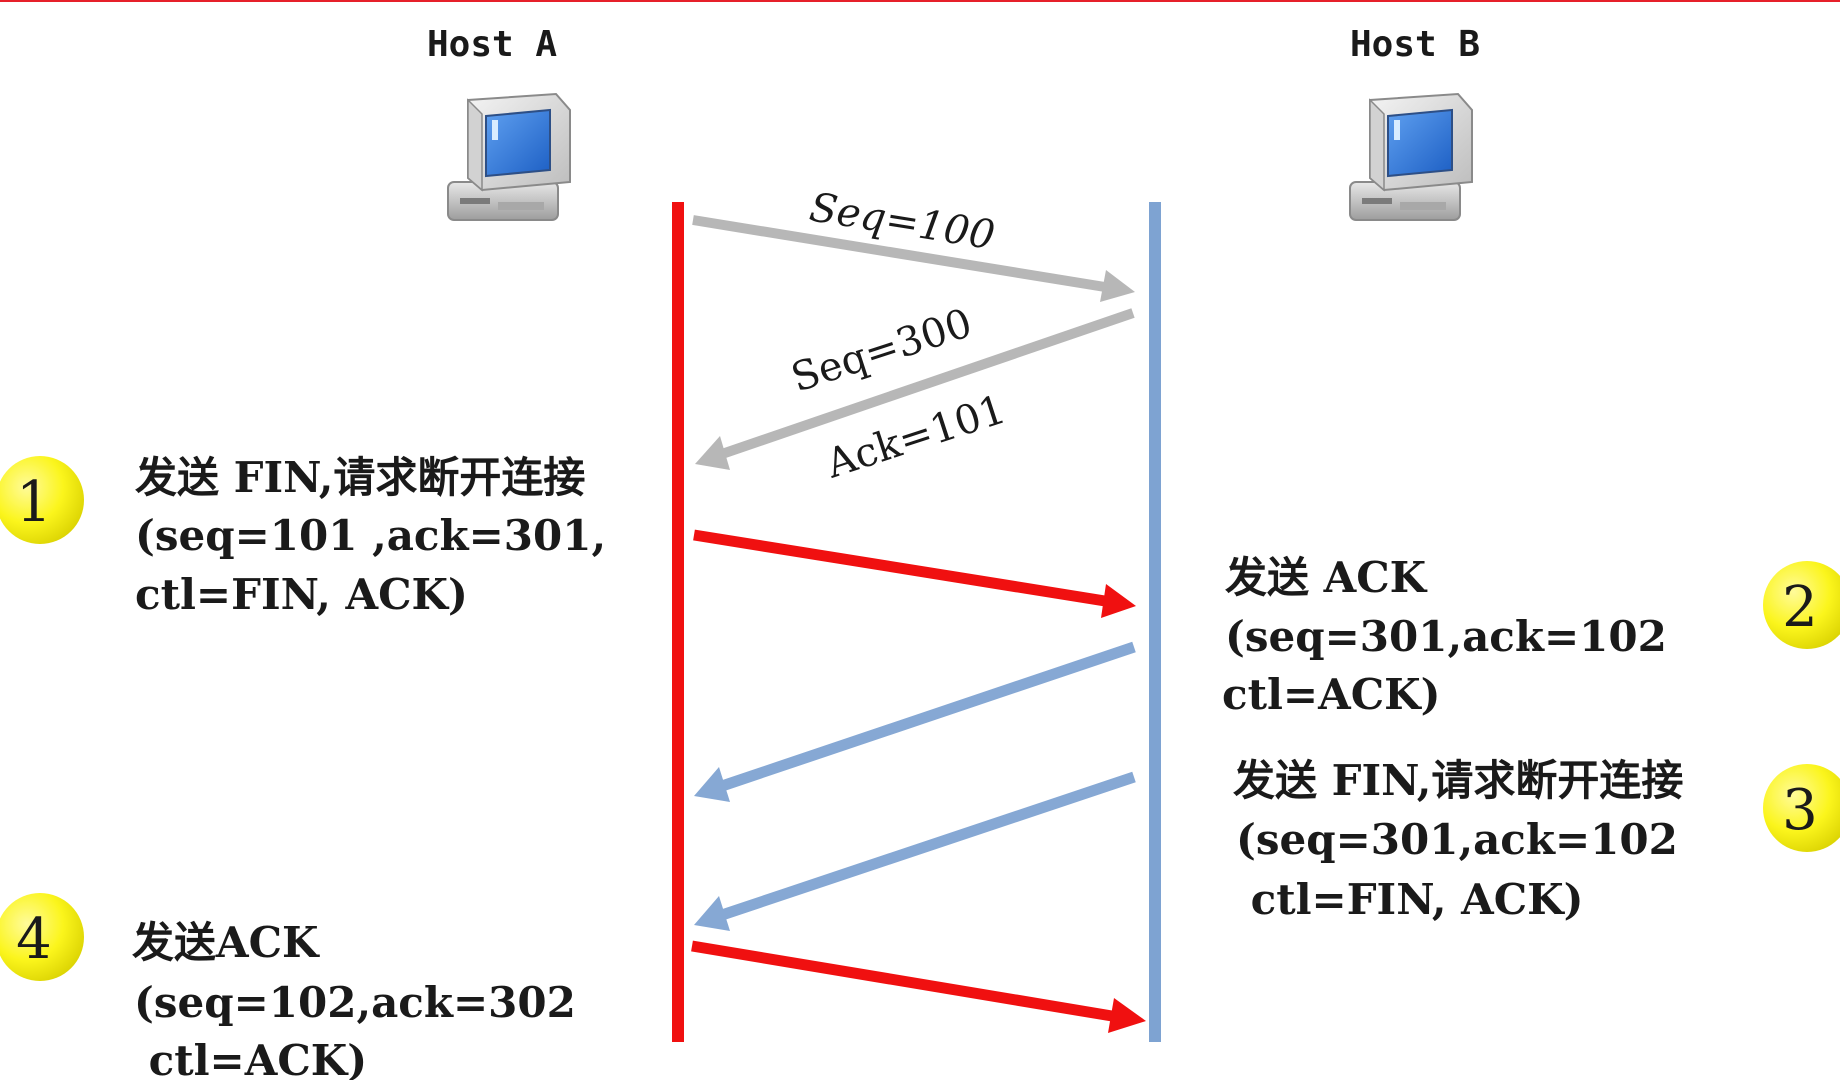  What do you see at coordinates (355, 1002) in the screenshot?
I see `step-4-line-2: (seq=102,ack=302` at bounding box center [355, 1002].